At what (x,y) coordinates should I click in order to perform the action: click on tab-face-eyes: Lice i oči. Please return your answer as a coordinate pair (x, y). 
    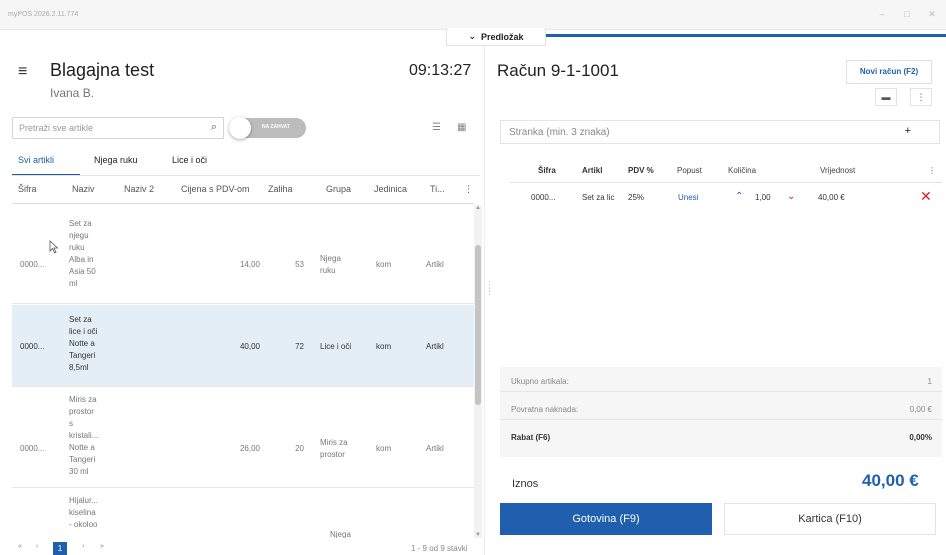
    Looking at the image, I should click on (189, 160).